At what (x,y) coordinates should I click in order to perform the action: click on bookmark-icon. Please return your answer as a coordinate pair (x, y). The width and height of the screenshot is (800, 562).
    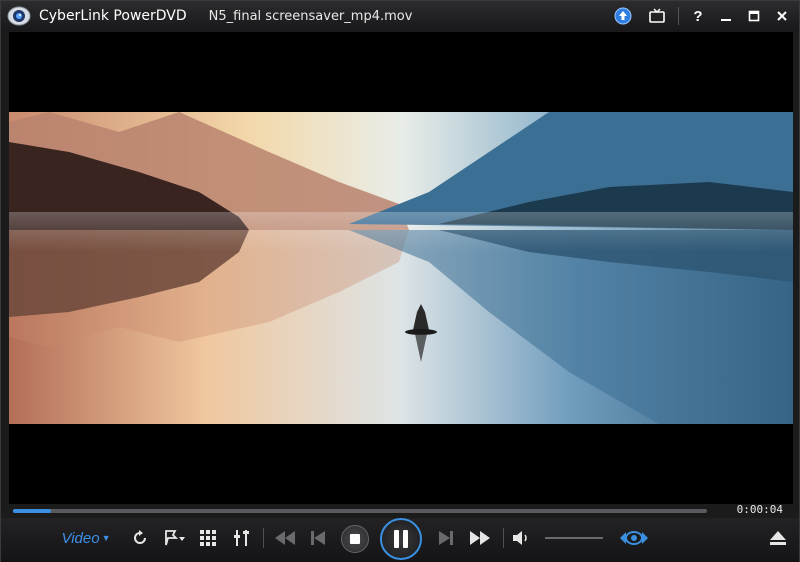
    Looking at the image, I should click on (174, 538).